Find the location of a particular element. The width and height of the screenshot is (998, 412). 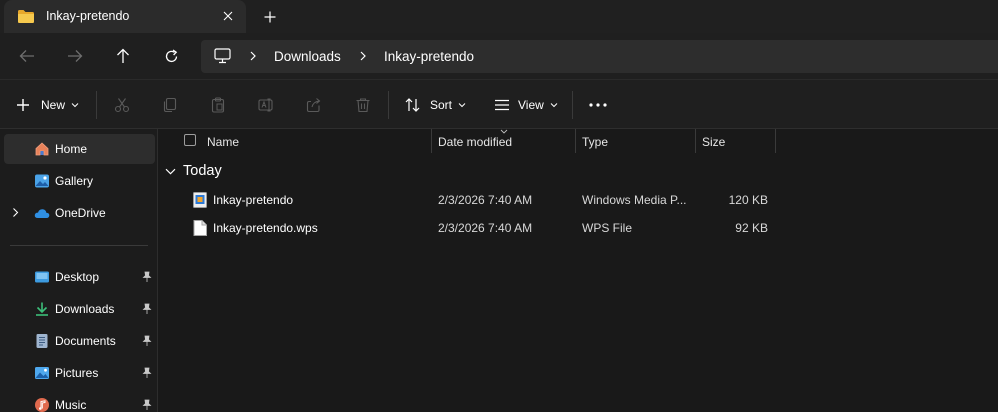

pictures-icon is located at coordinates (42, 373).